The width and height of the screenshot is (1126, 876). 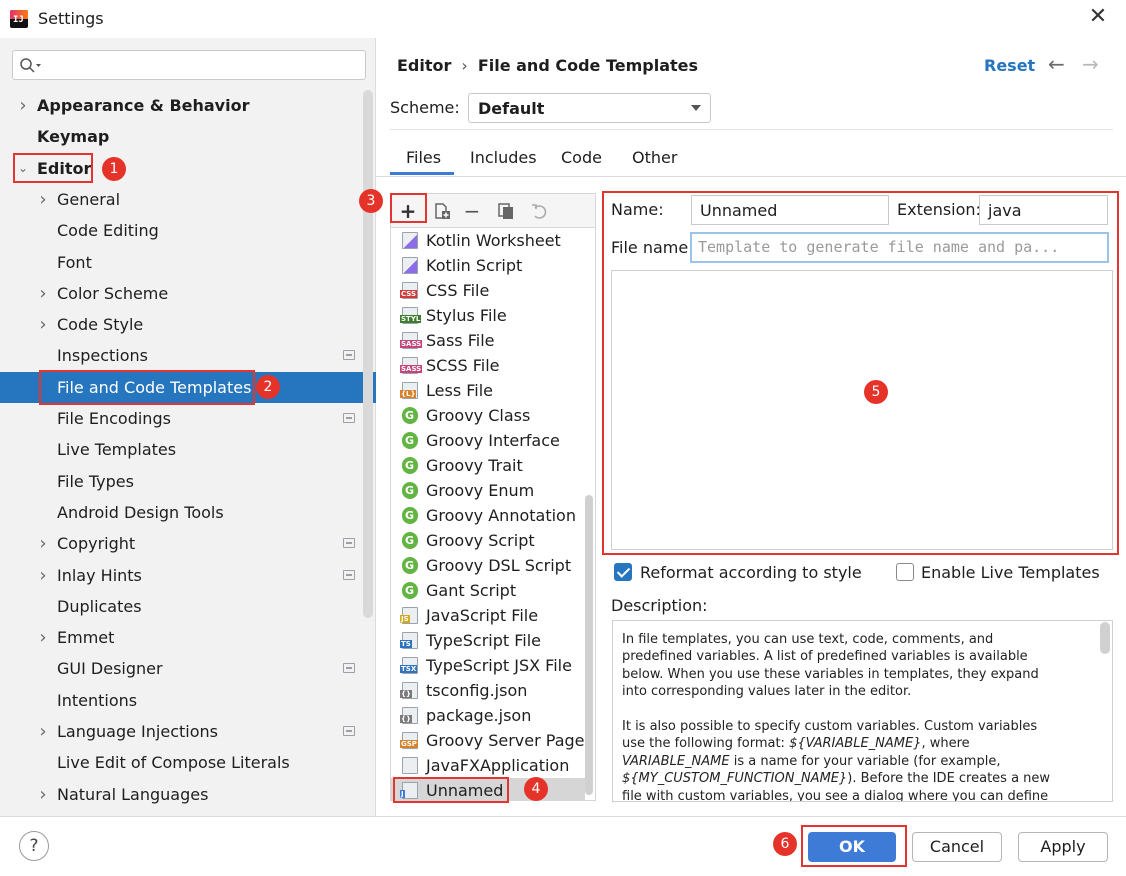 I want to click on sidebar-scrollbar, so click(x=368, y=354).